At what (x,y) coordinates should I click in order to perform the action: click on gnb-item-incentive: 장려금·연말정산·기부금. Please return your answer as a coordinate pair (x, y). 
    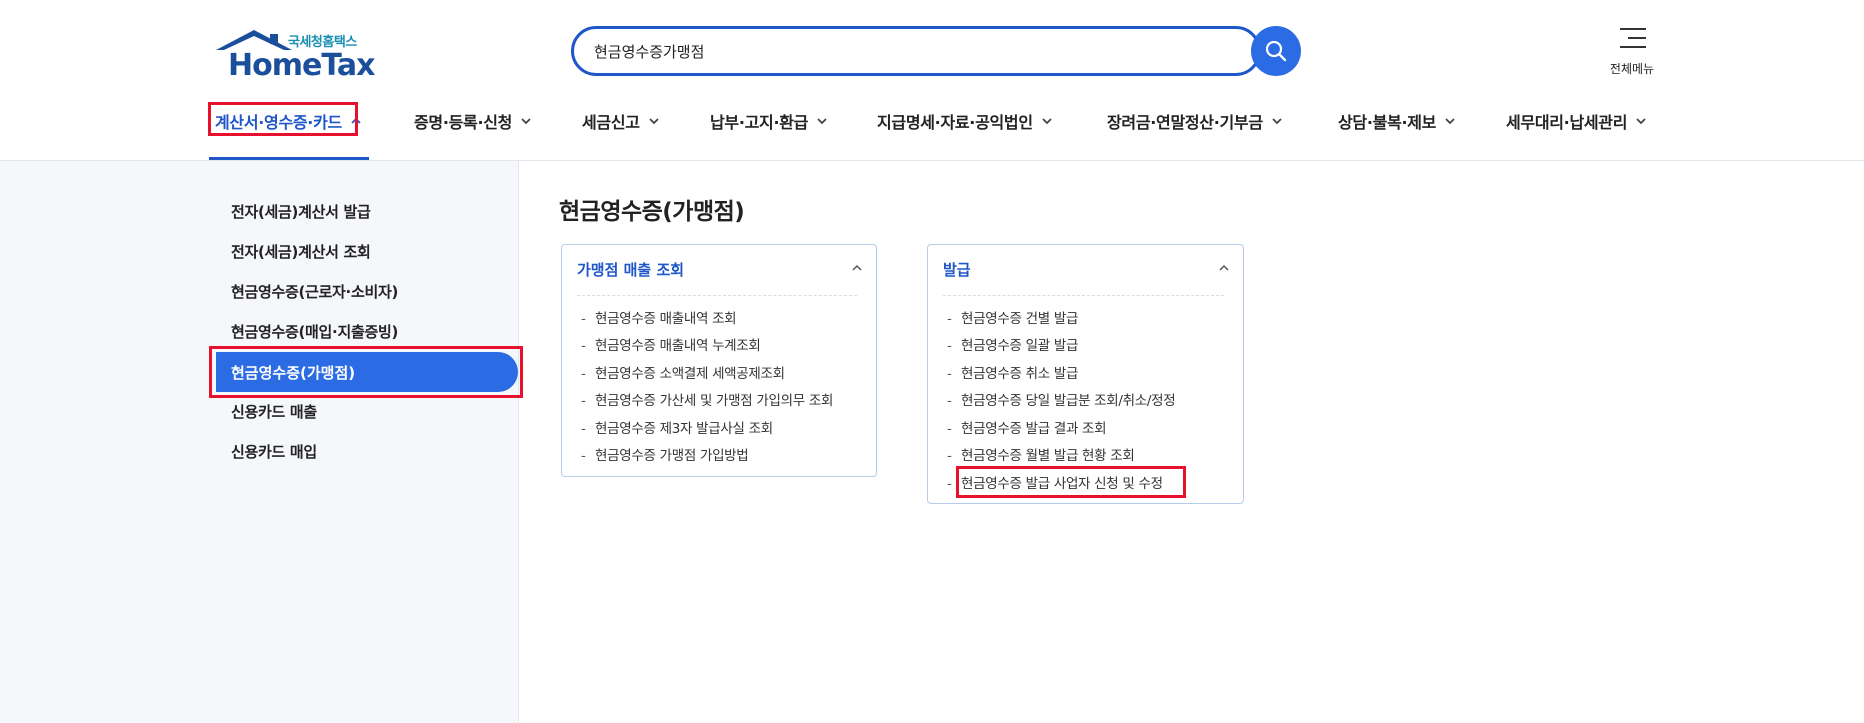
    Looking at the image, I should click on (1195, 120).